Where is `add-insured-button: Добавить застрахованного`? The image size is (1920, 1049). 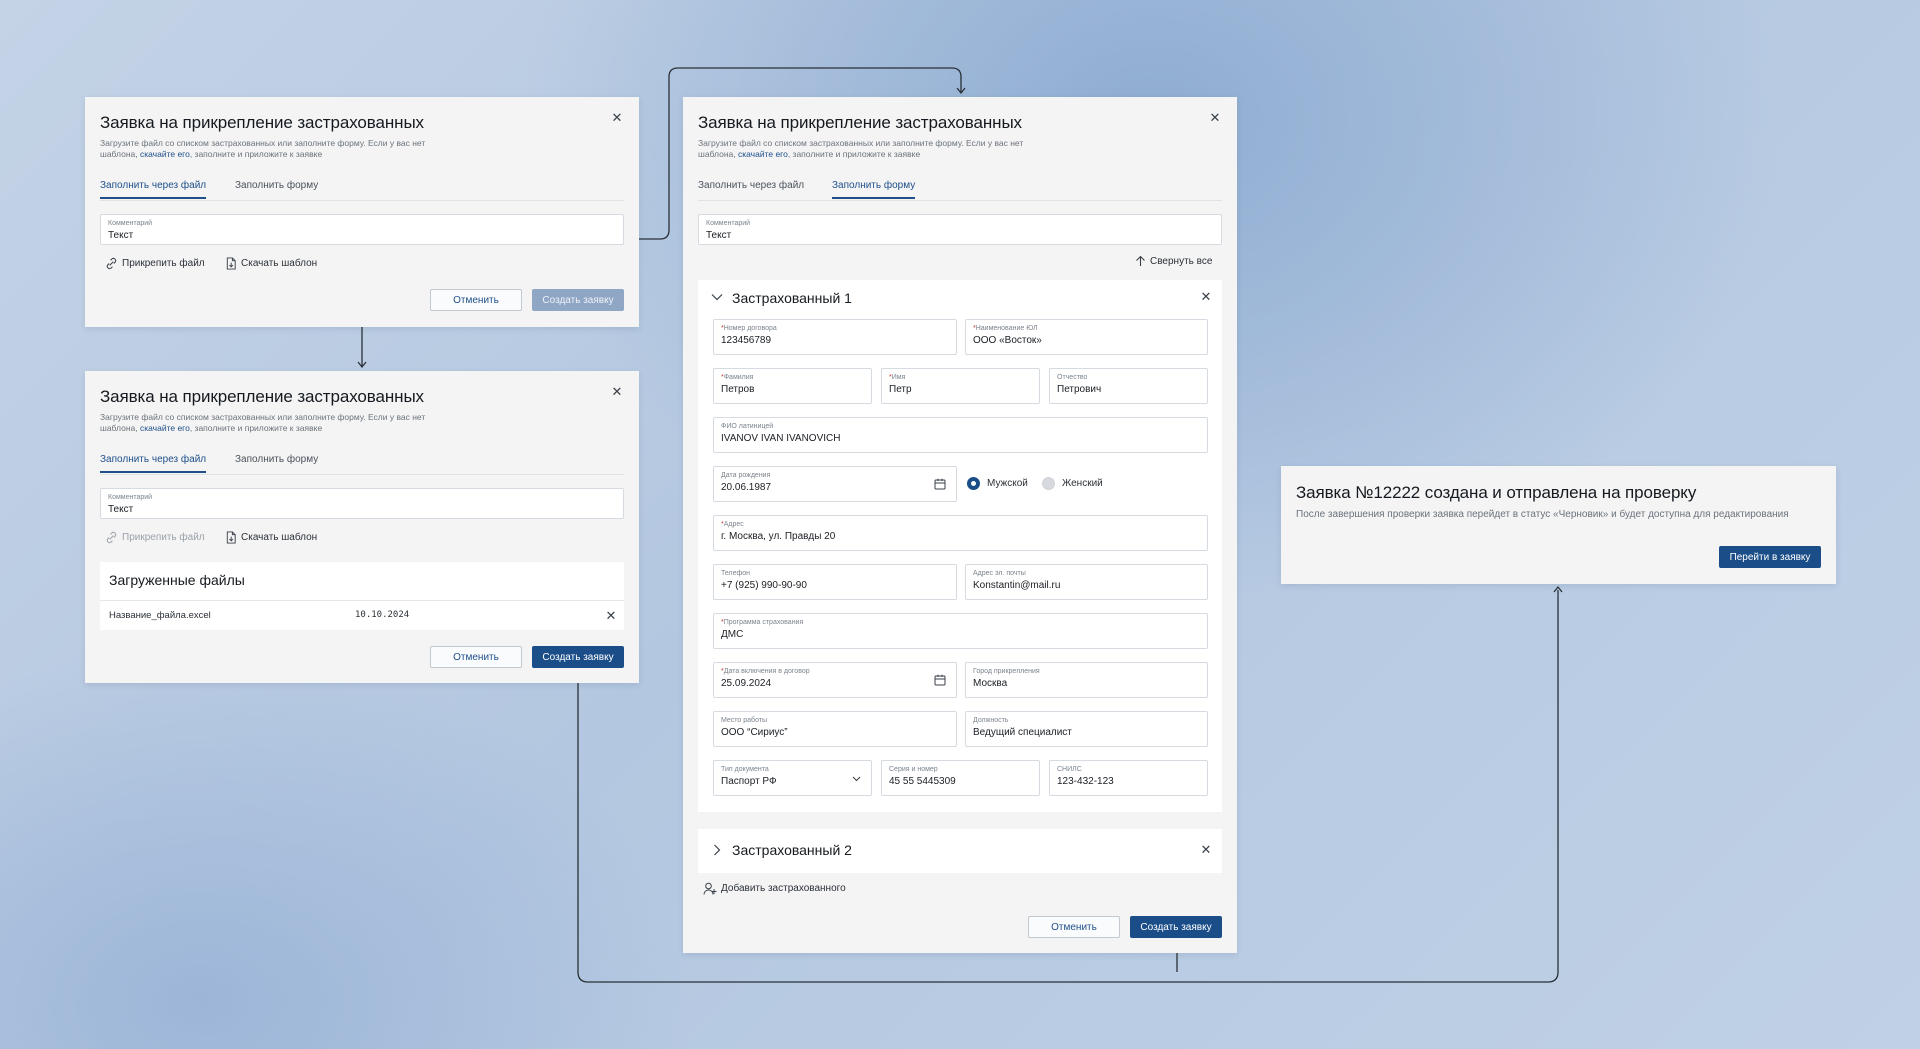
add-insured-button: Добавить застрахованного is located at coordinates (774, 888).